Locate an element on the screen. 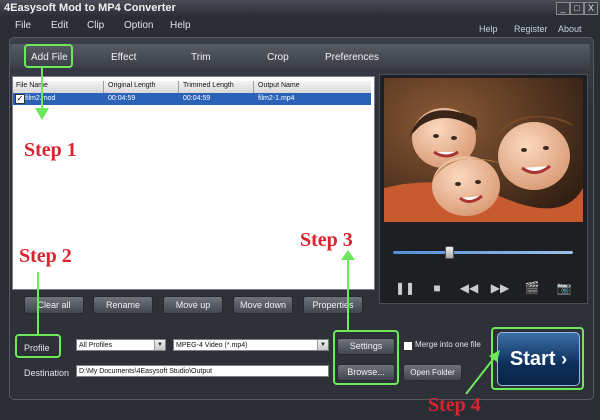 The width and height of the screenshot is (600, 420). menu-edit: Edit is located at coordinates (59, 25).